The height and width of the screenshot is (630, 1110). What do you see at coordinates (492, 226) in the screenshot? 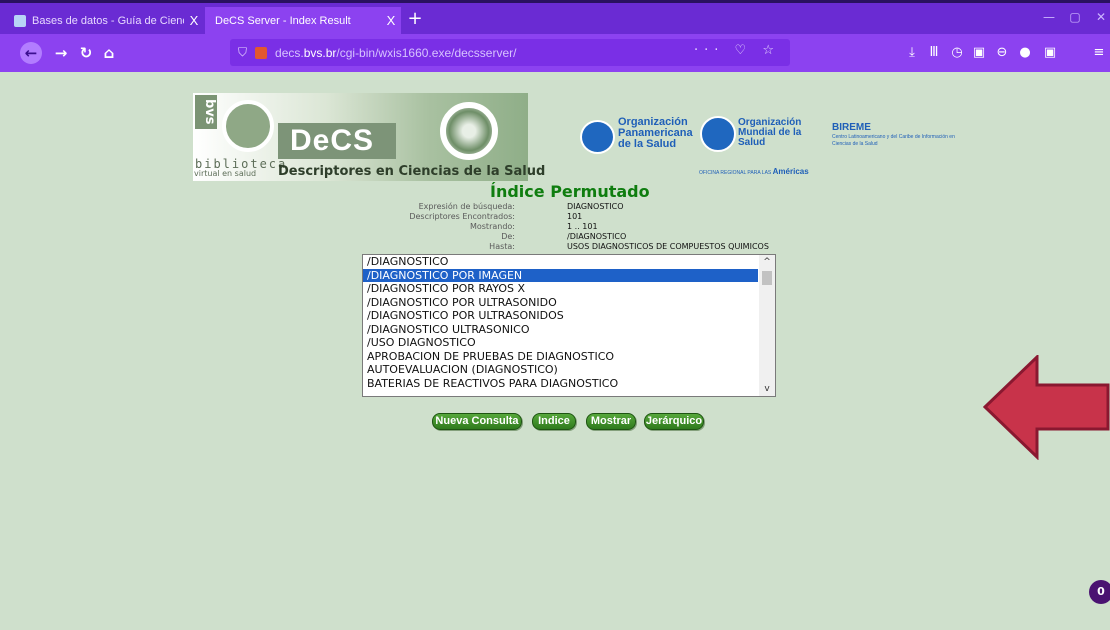
I see `info-key: Mostrando:` at bounding box center [492, 226].